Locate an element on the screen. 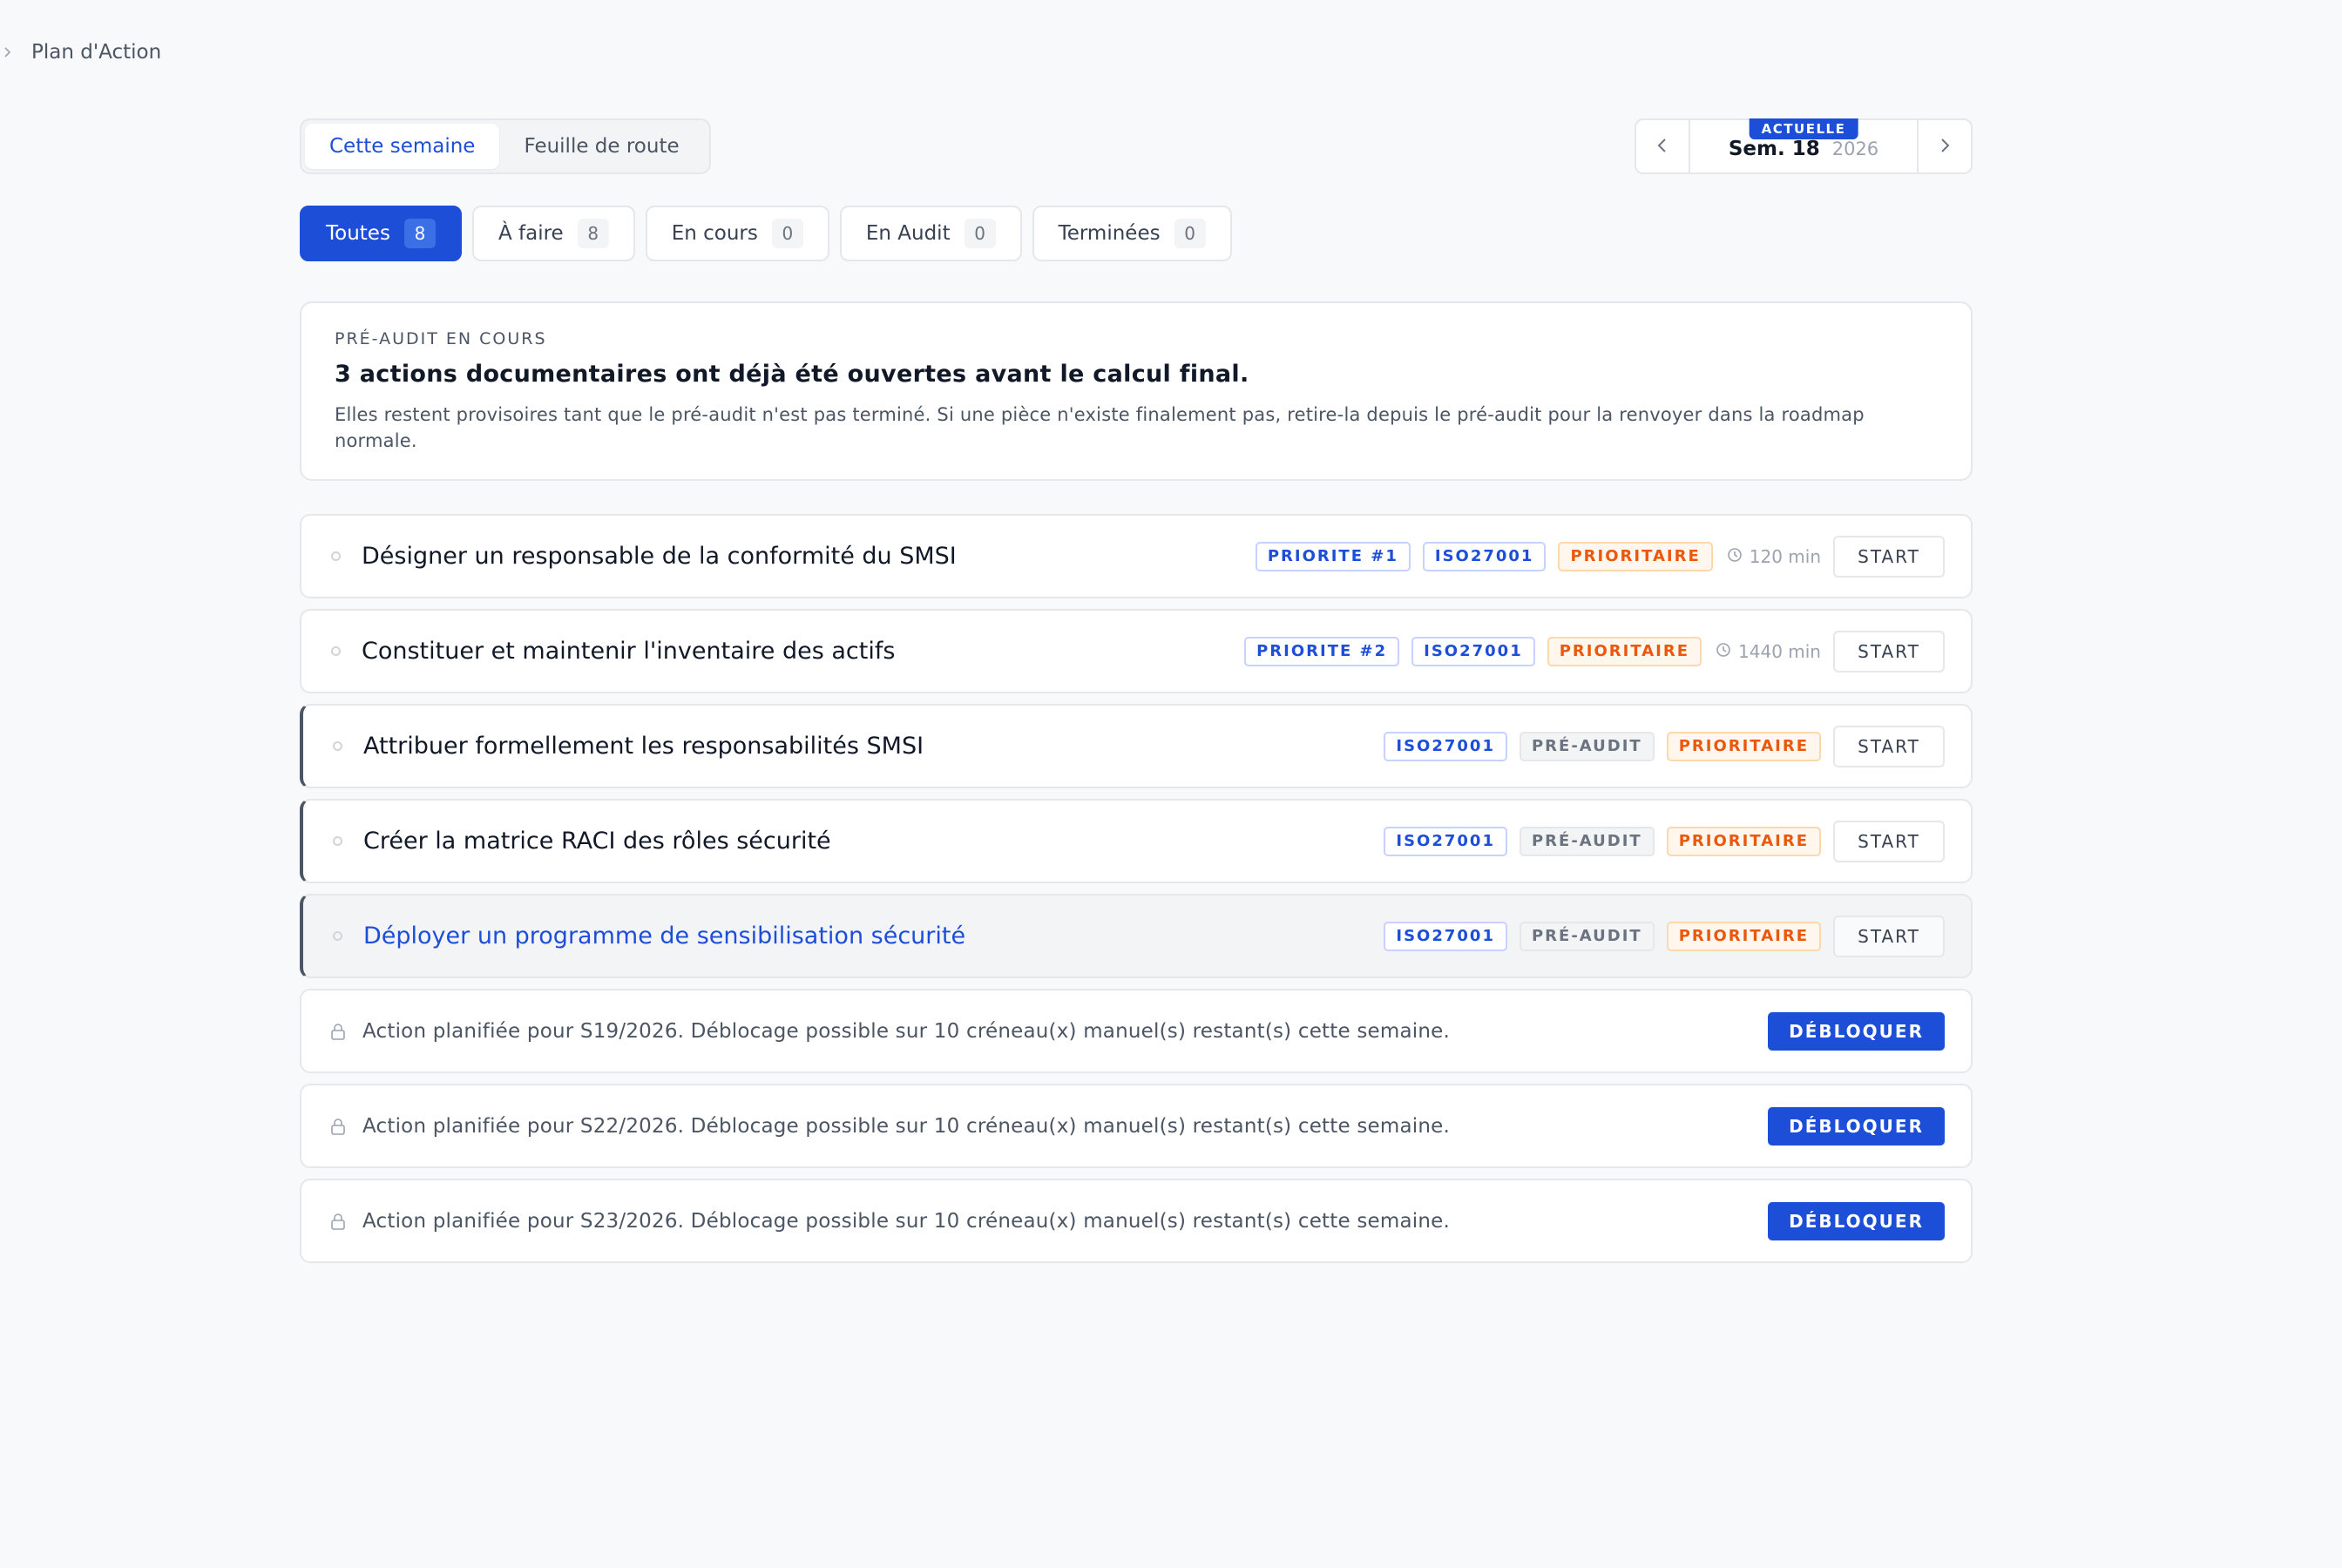  duration: 1440 min is located at coordinates (1768, 651).